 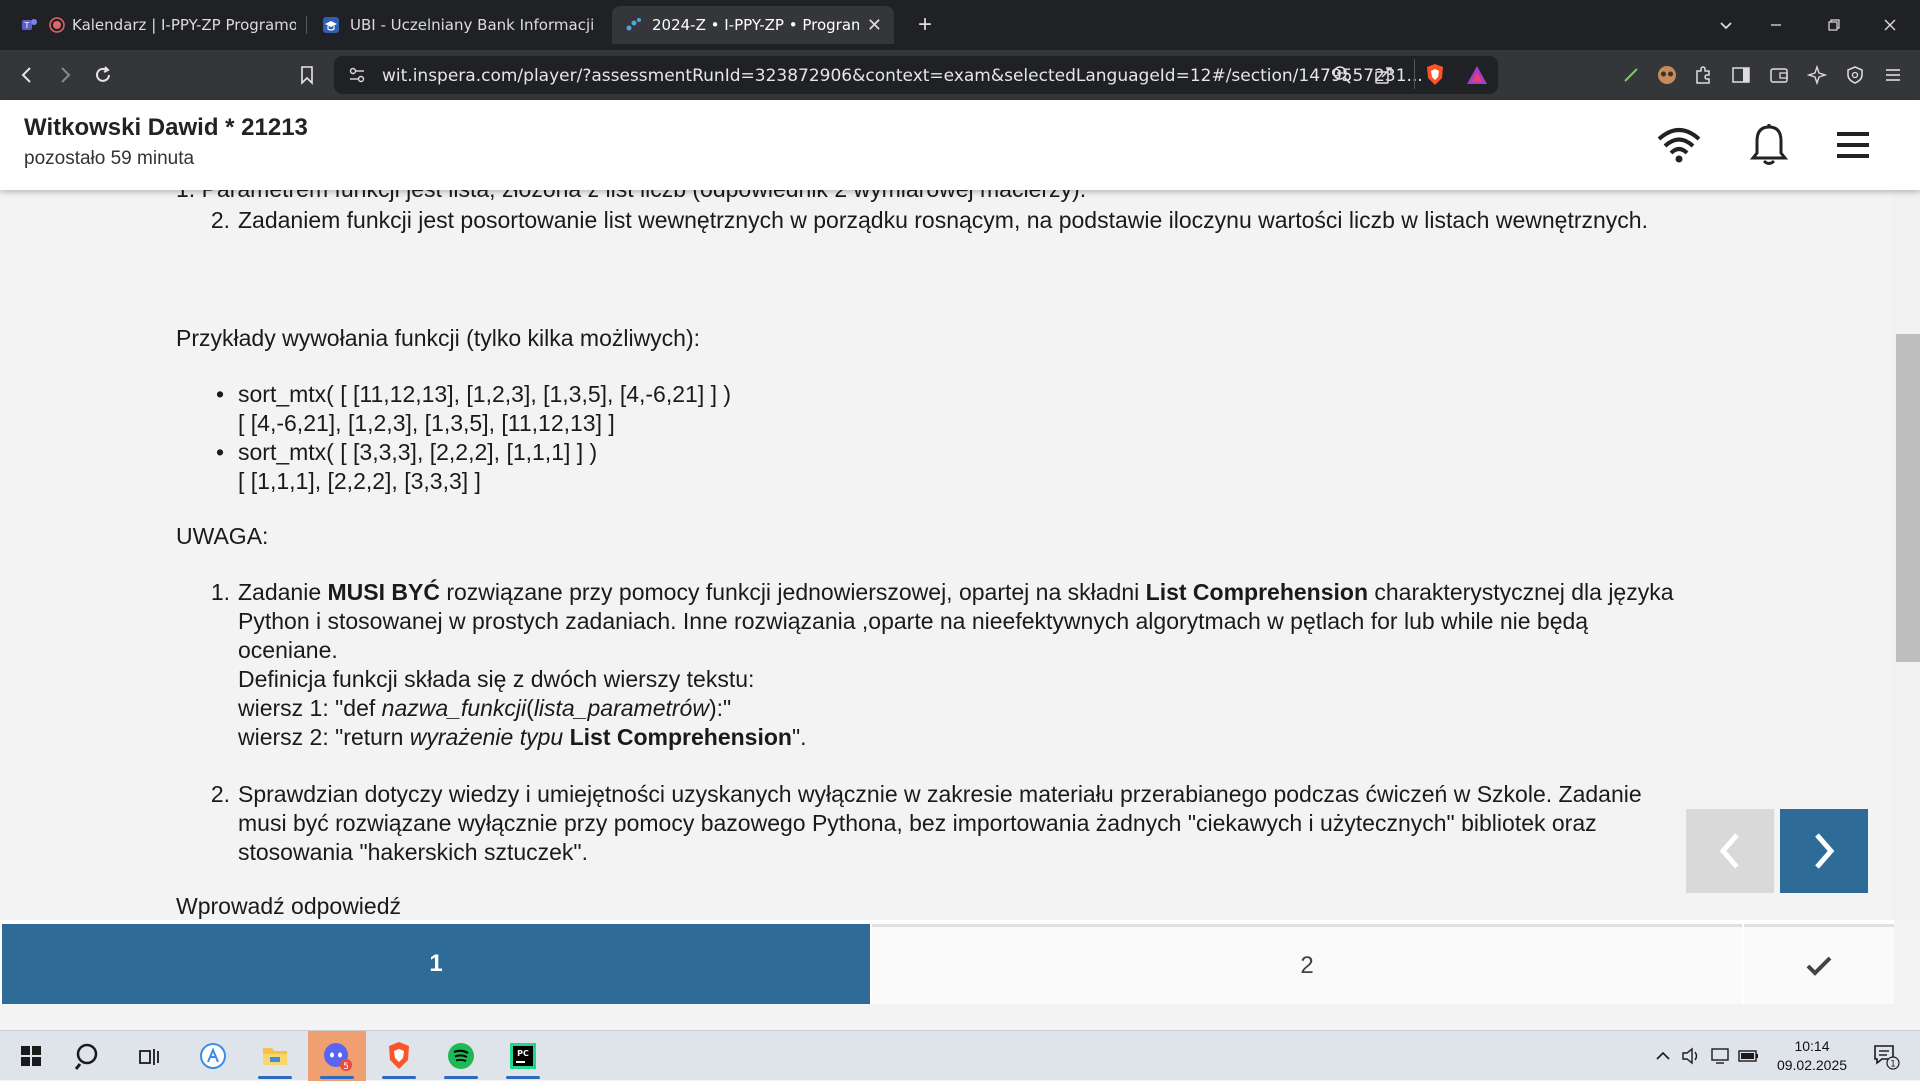 I want to click on browser-tab-calendar: T Kalendarz | I-PPY-ZP Programow, so click(x=158, y=25).